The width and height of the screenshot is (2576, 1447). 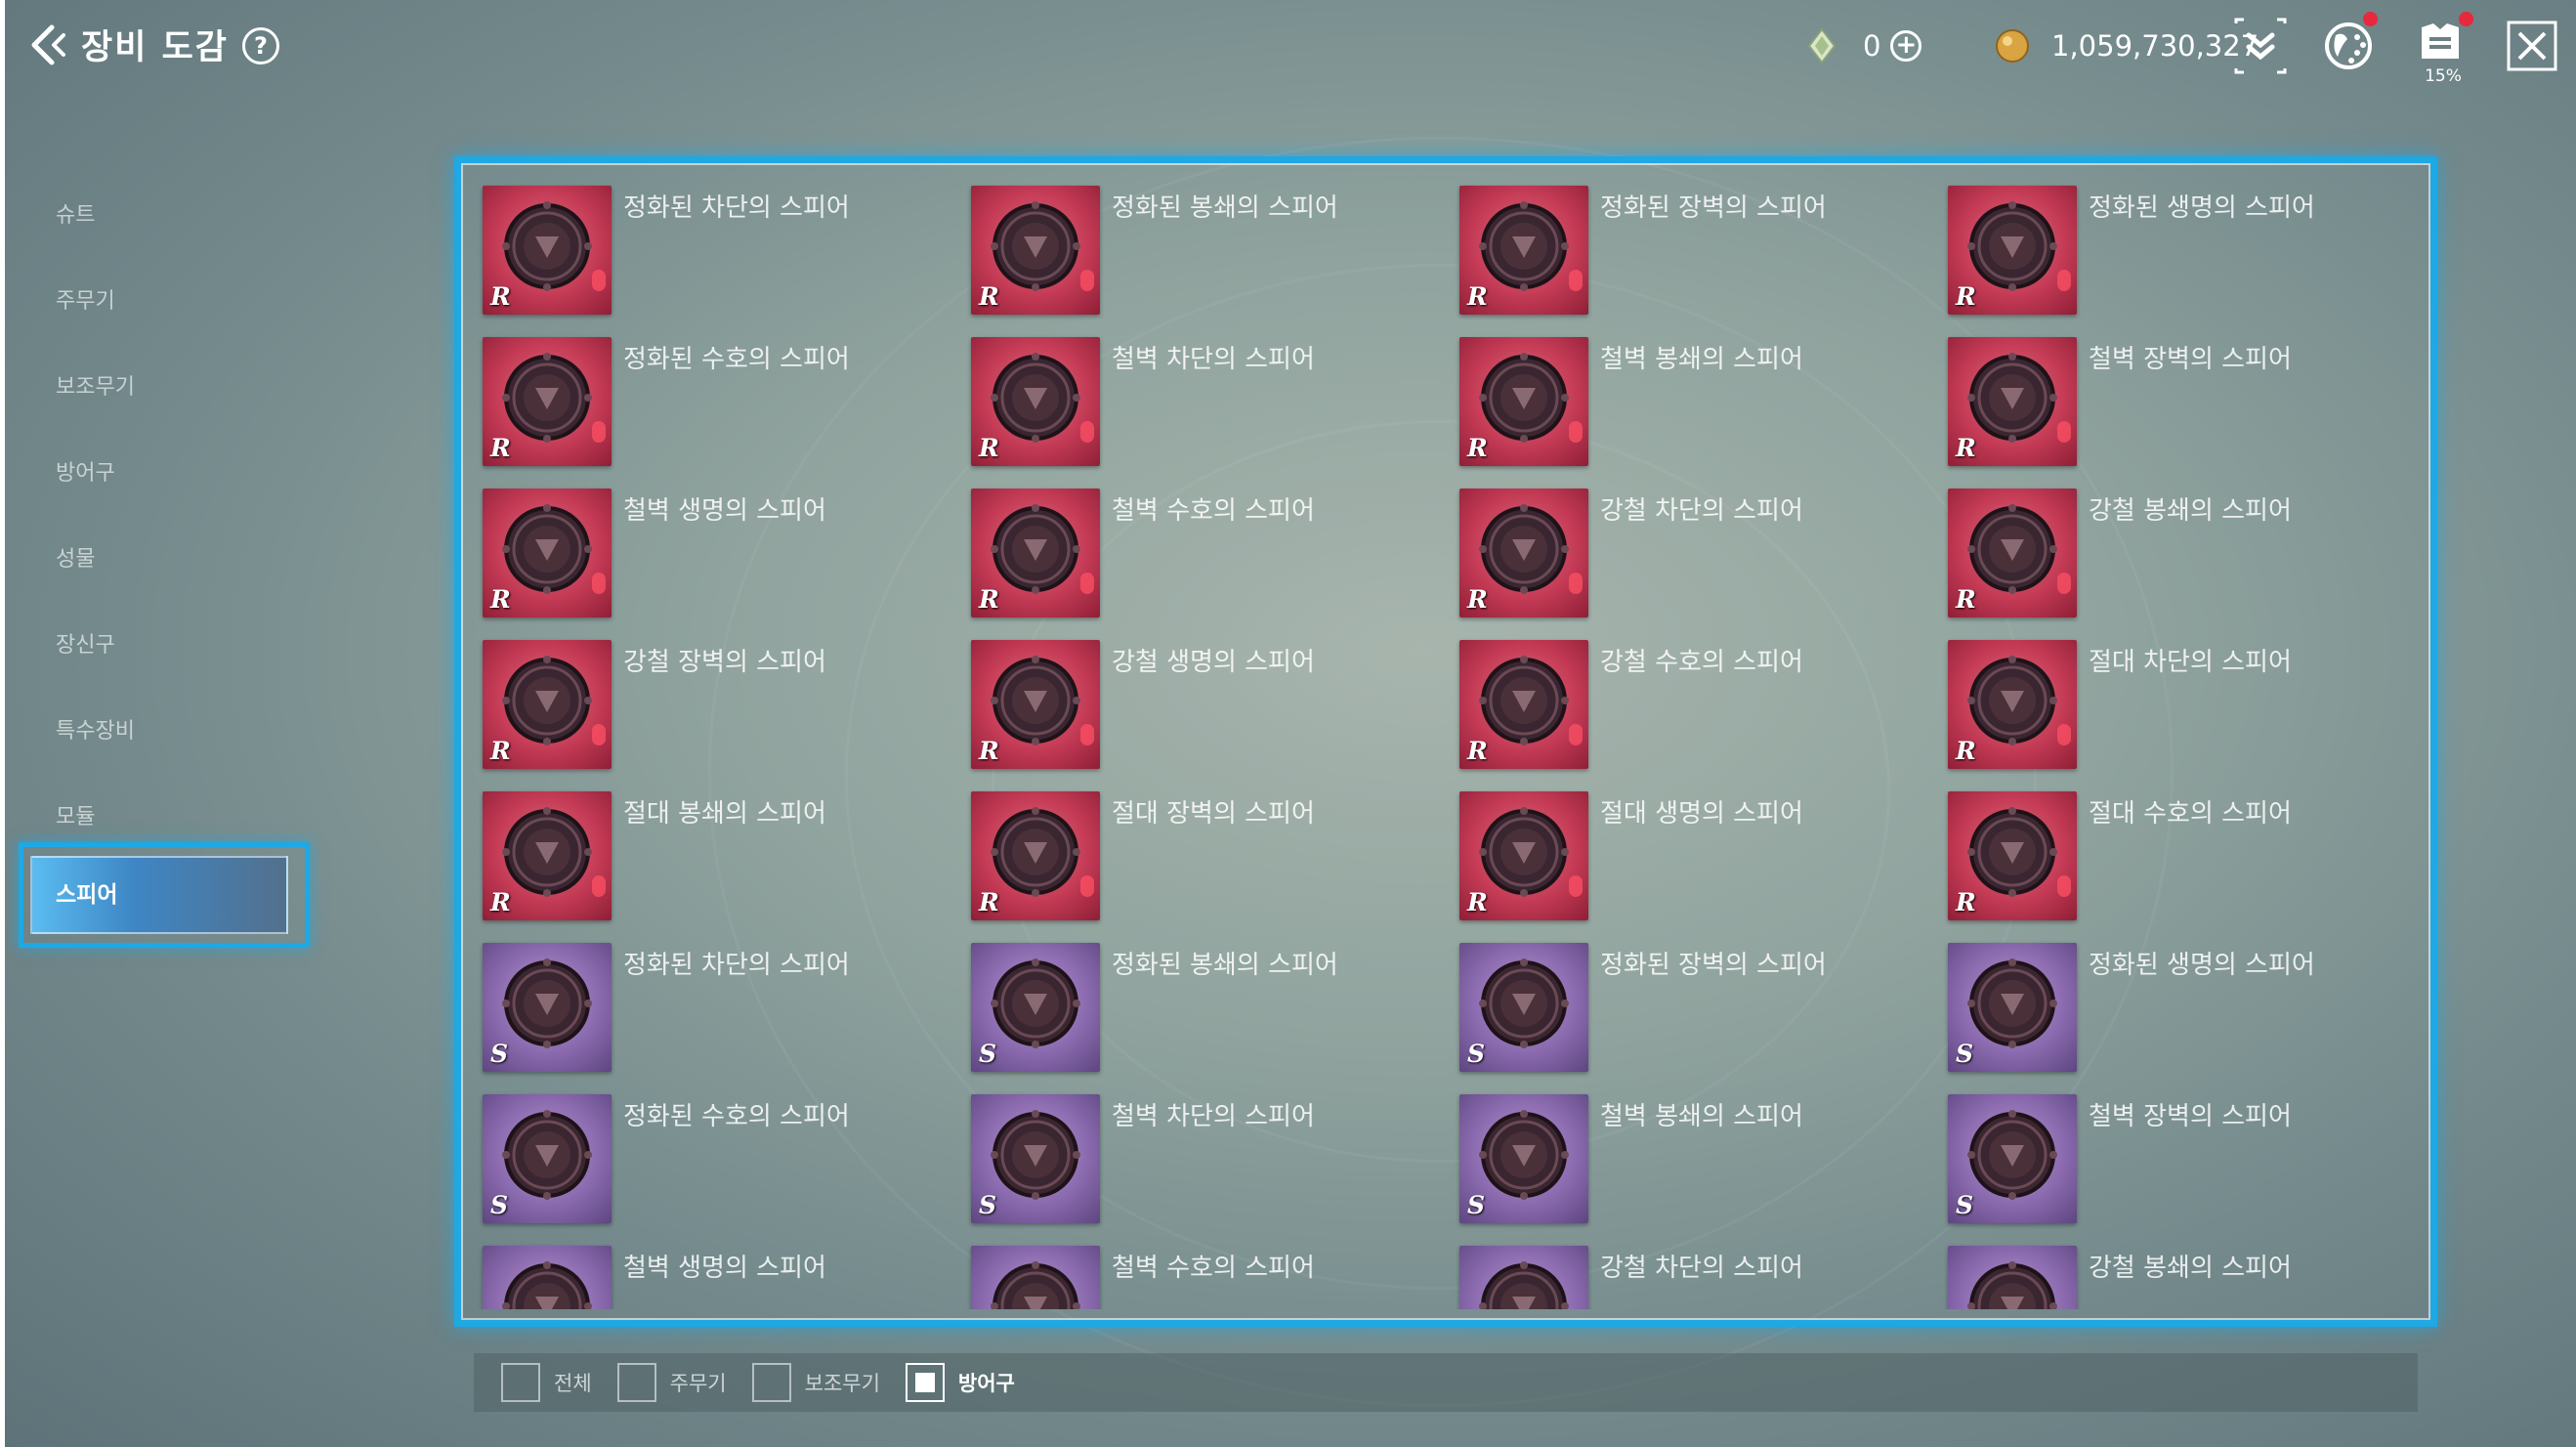 What do you see at coordinates (2178, 1271) in the screenshot?
I see `item-card: S 강철 봉쇄의 스피어` at bounding box center [2178, 1271].